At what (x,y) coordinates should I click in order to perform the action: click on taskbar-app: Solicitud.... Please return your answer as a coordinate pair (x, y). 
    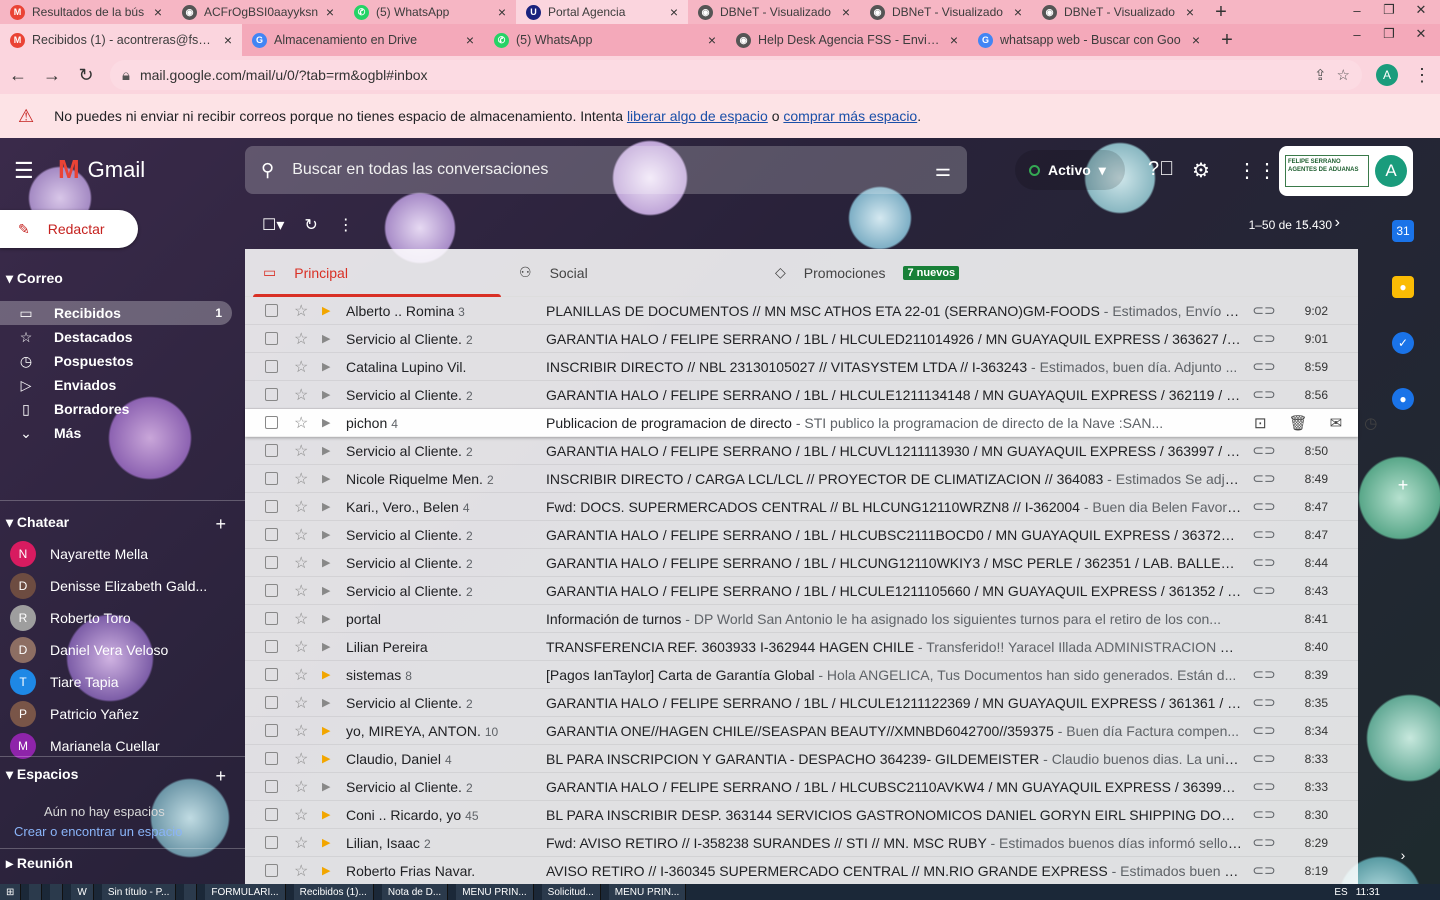
    Looking at the image, I should click on (571, 892).